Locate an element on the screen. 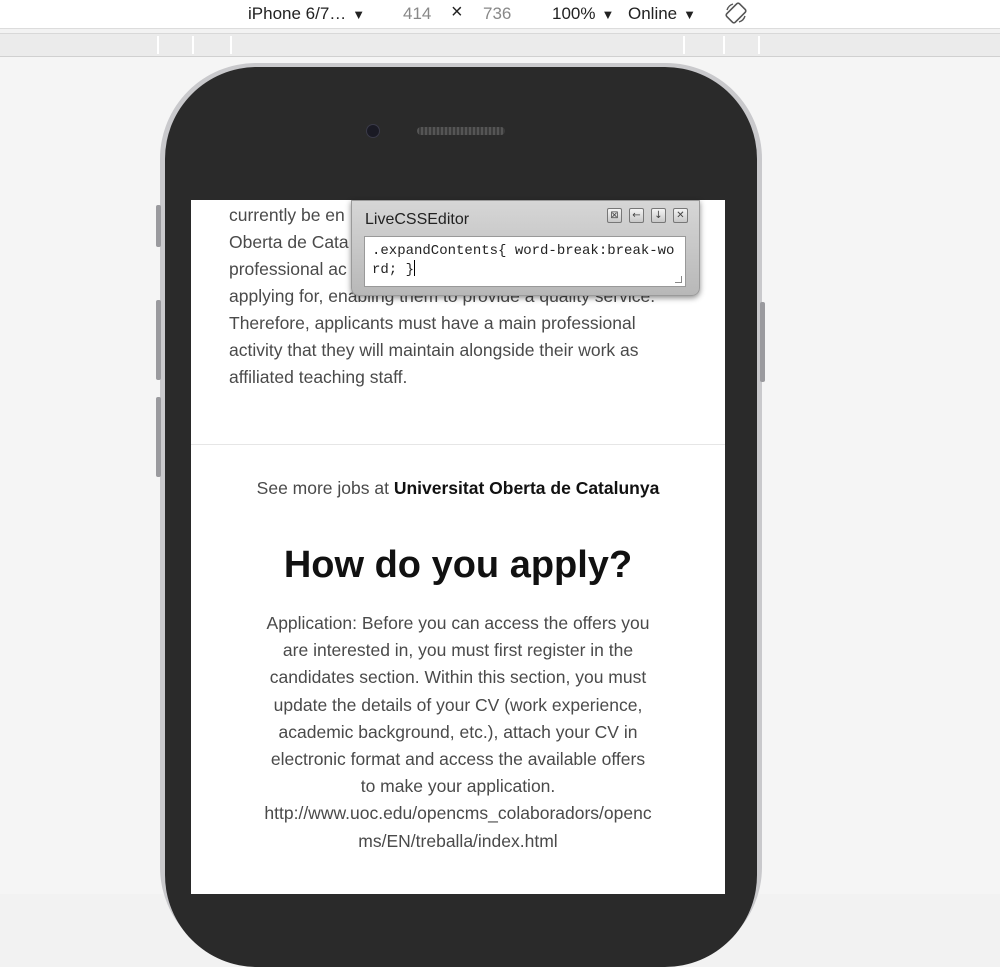 This screenshot has width=1000, height=967. earpiece-speaker is located at coordinates (461, 131).